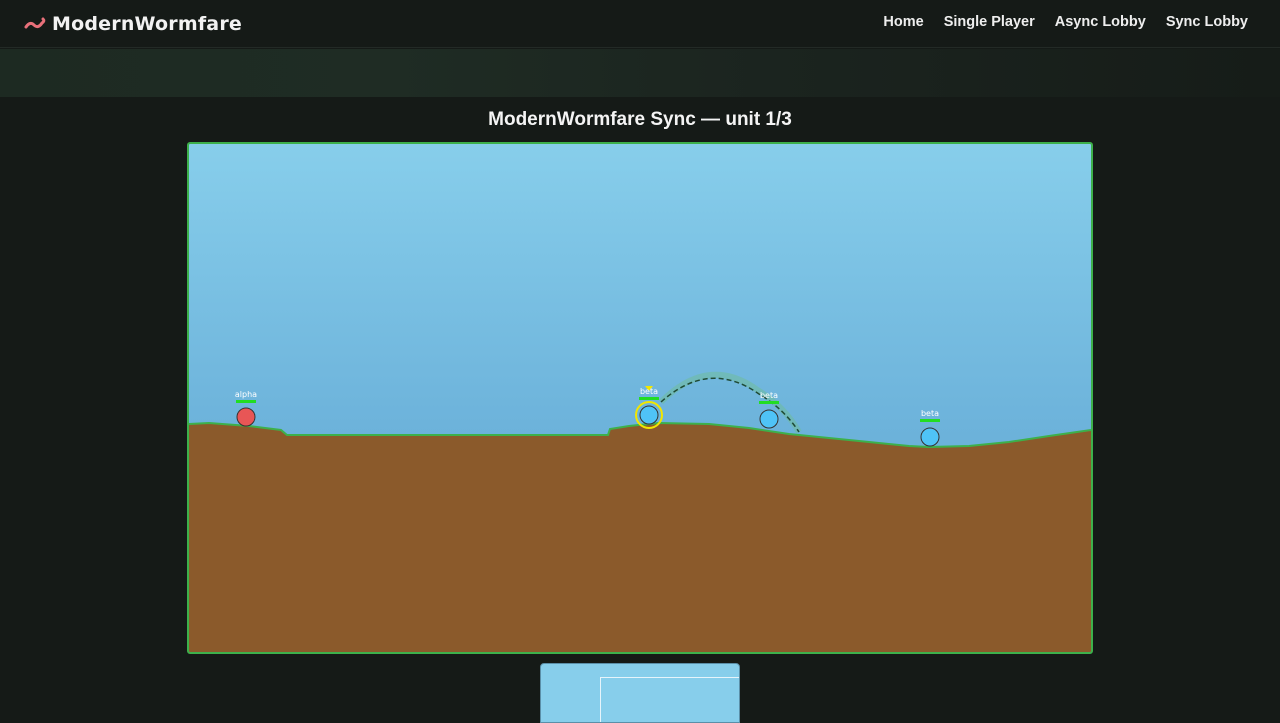 Image resolution: width=1280 pixels, height=723 pixels. What do you see at coordinates (147, 24) in the screenshot?
I see `brand-name: ModernWormfare` at bounding box center [147, 24].